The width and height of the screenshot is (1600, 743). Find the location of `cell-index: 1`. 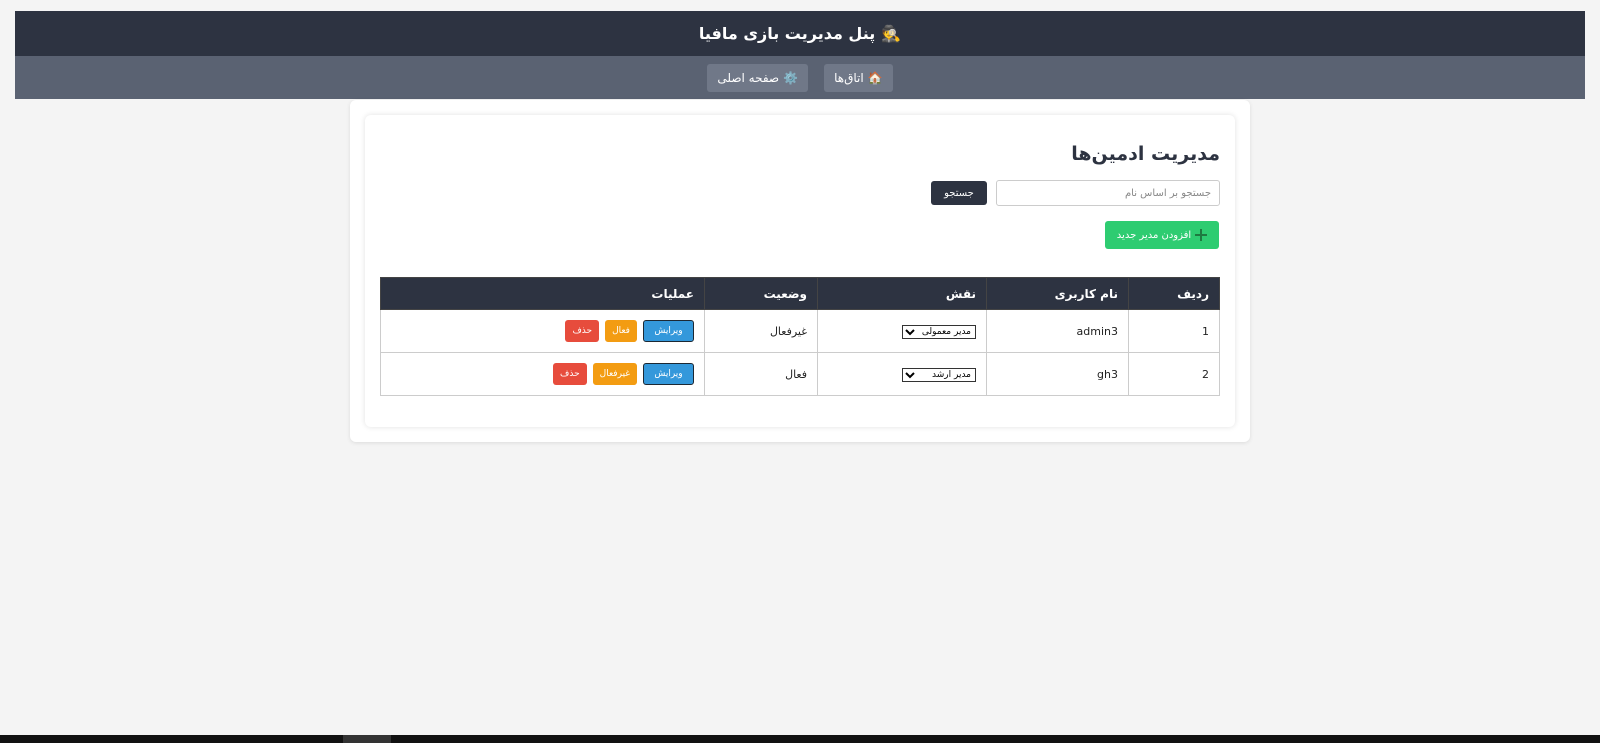

cell-index: 1 is located at coordinates (1174, 331).